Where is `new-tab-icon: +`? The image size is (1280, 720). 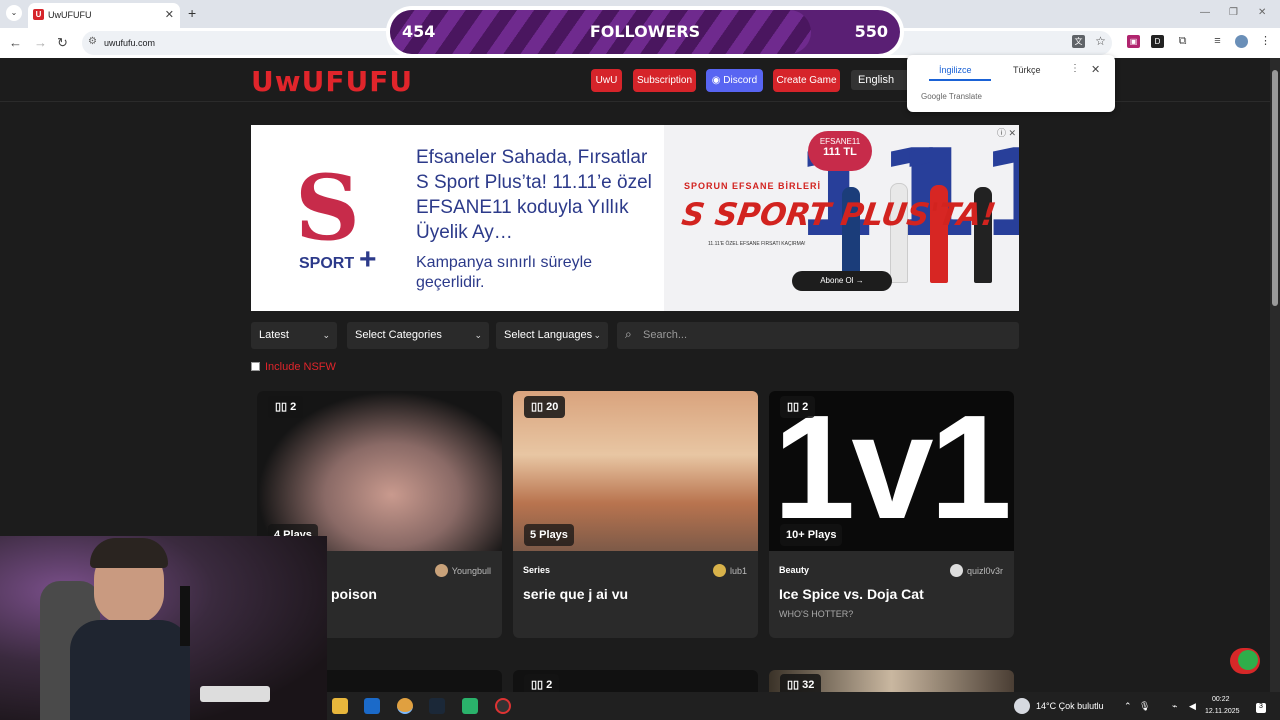
new-tab-icon: + is located at coordinates (192, 13).